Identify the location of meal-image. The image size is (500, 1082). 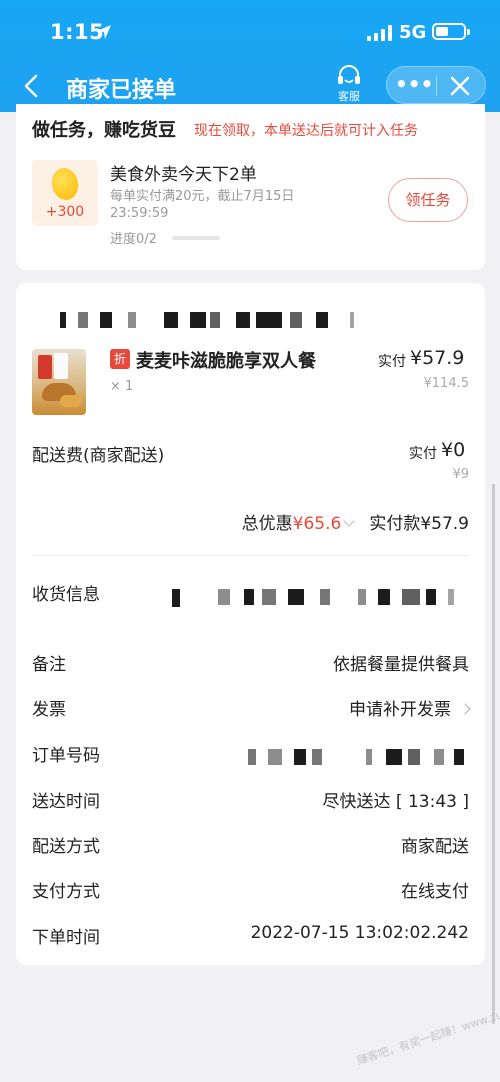
(59, 382).